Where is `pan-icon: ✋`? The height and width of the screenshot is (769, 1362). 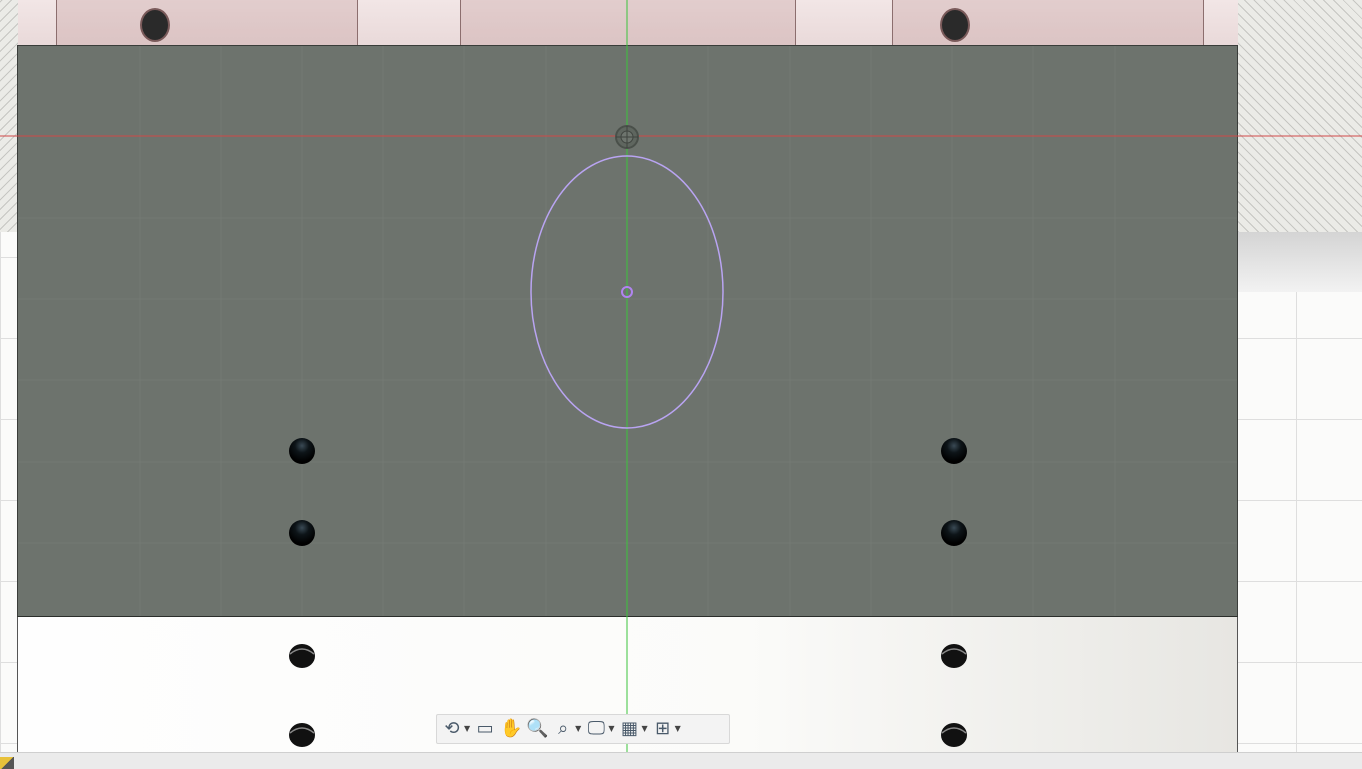 pan-icon: ✋ is located at coordinates (511, 728).